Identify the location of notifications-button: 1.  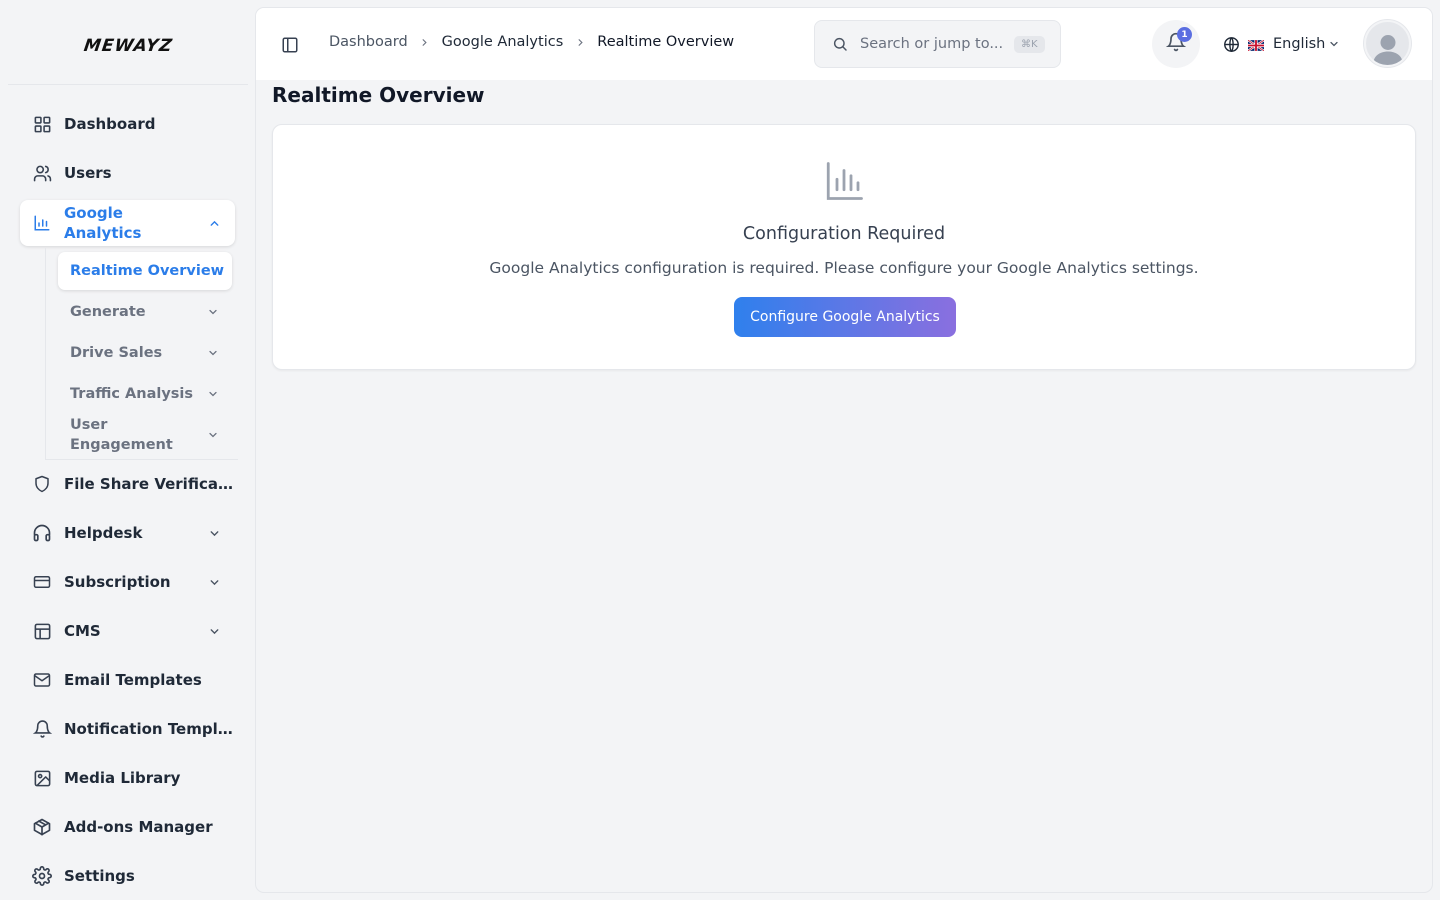
(1176, 44).